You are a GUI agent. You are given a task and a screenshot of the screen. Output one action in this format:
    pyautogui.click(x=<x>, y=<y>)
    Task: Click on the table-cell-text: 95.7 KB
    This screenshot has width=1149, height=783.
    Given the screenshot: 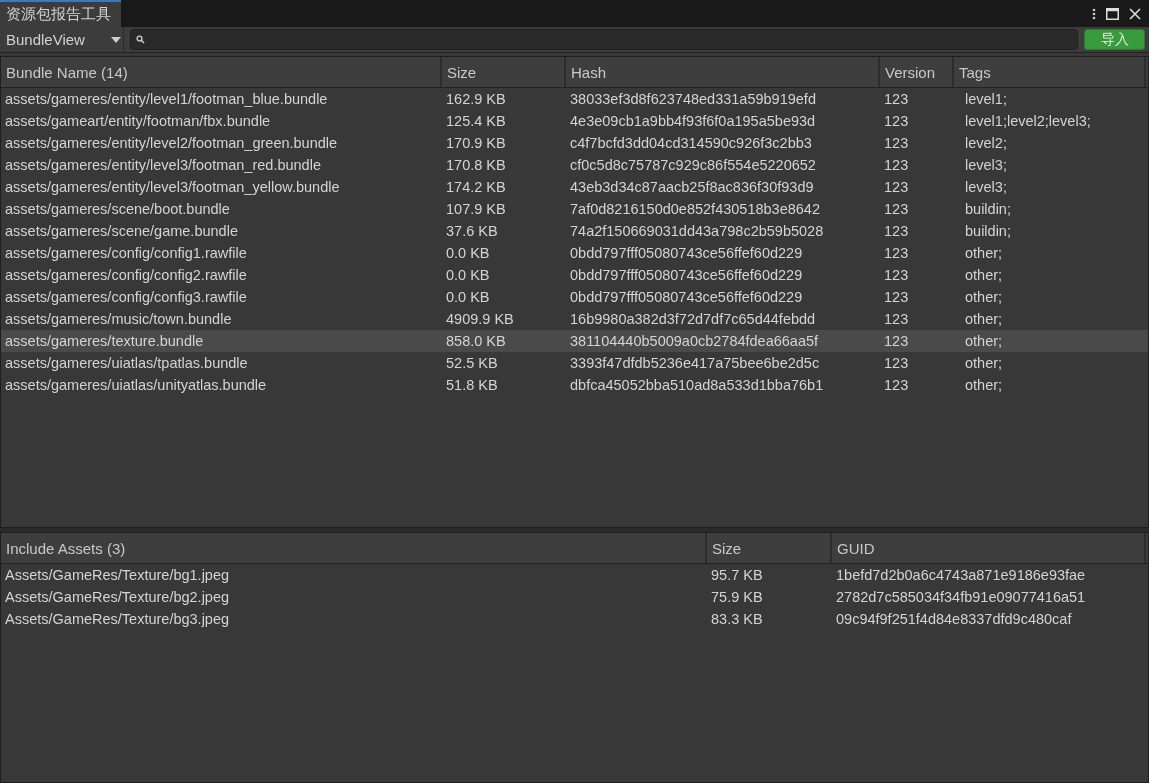 What is the action you would take?
    pyautogui.click(x=737, y=575)
    